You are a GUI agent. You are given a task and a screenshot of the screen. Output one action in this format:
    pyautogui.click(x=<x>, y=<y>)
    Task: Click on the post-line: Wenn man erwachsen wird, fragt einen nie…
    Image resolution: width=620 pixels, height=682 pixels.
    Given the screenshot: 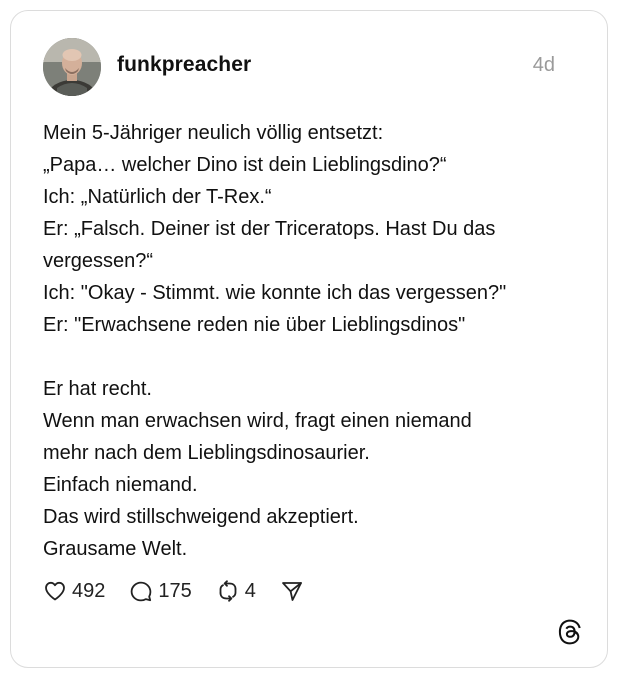 What is the action you would take?
    pyautogui.click(x=257, y=421)
    